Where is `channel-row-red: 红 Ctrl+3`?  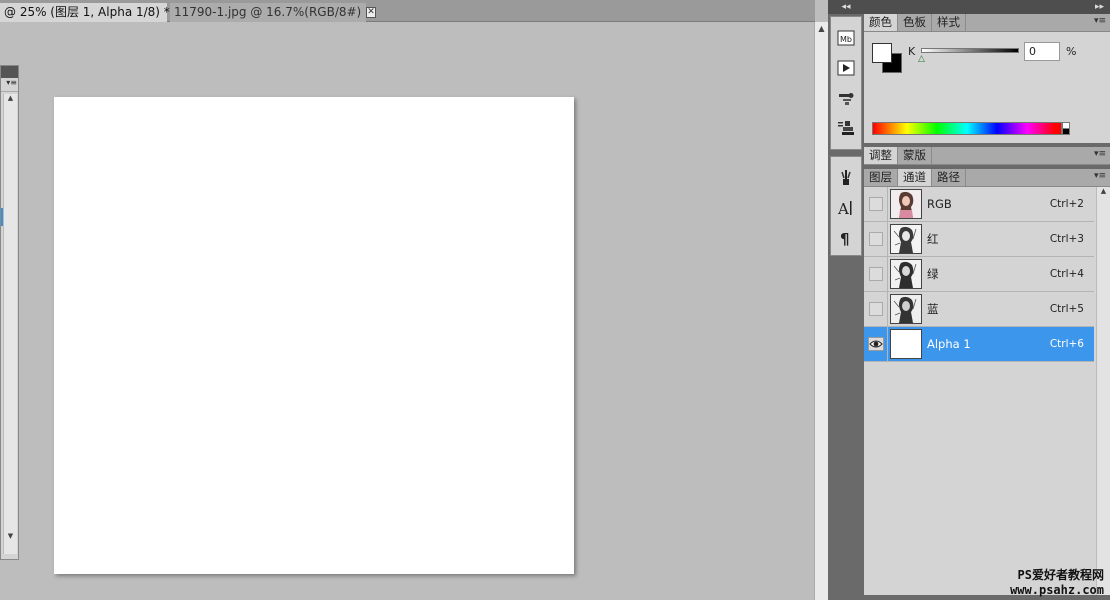 channel-row-red: 红 Ctrl+3 is located at coordinates (979, 239).